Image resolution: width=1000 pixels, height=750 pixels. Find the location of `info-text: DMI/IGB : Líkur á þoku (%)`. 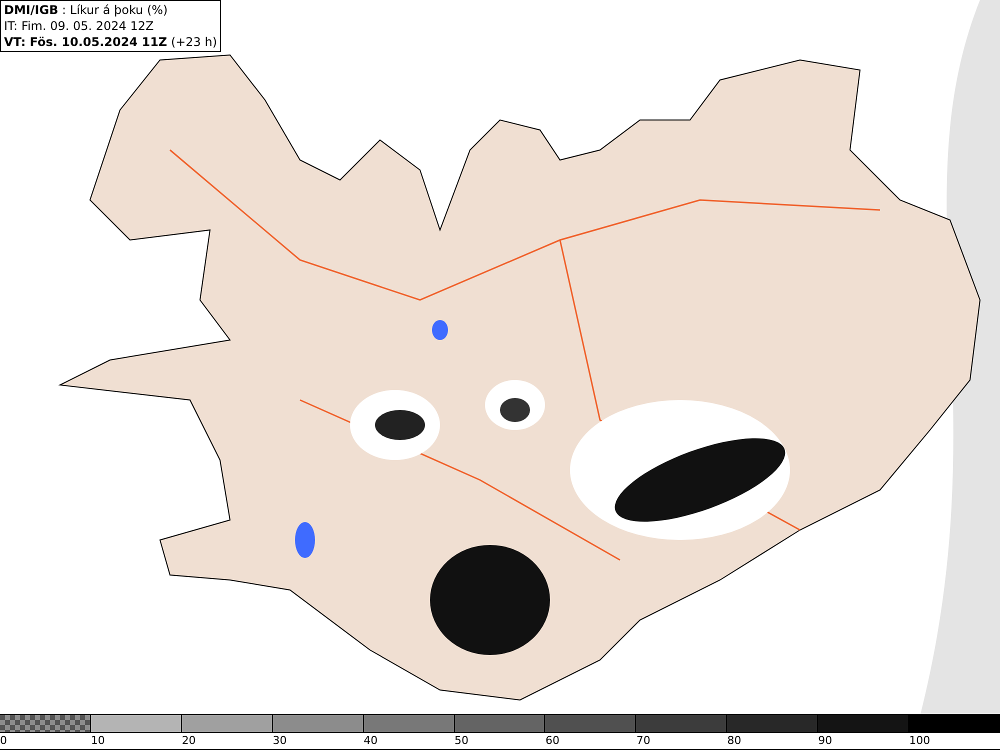

info-text: DMI/IGB : Líkur á þoku (%) is located at coordinates (86, 10).